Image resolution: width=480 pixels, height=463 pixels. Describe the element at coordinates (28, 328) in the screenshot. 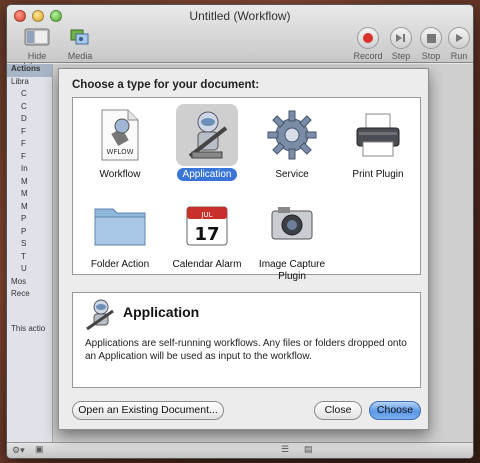

I see `action-description-stub: This actio` at that location.